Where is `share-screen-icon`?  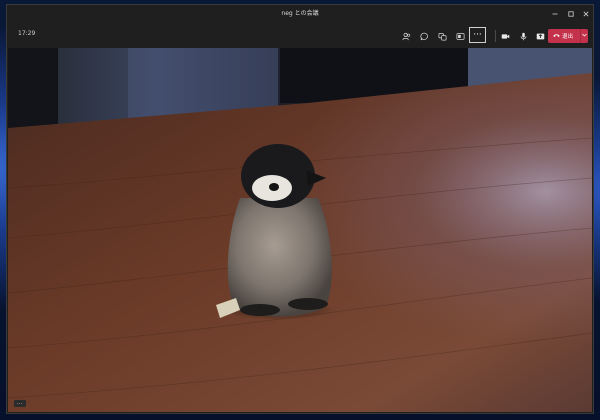
share-screen-icon is located at coordinates (460, 35).